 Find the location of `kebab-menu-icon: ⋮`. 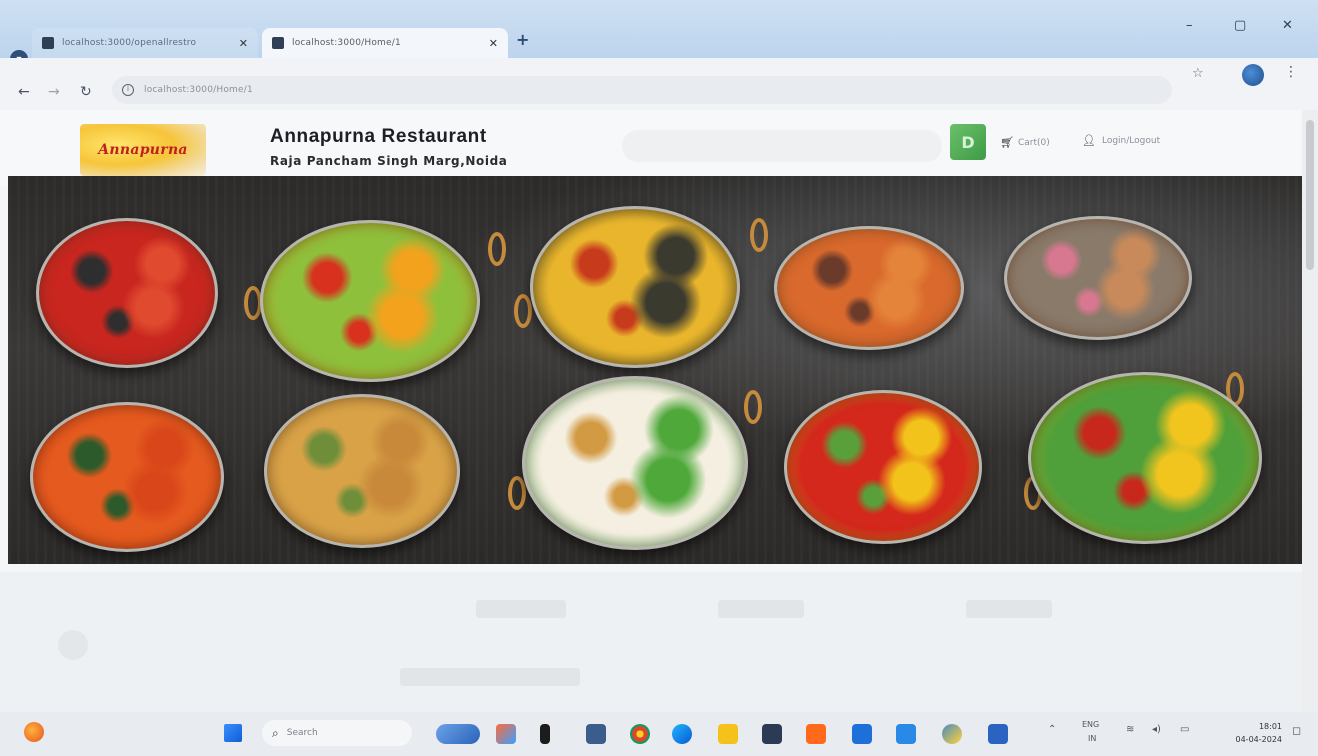

kebab-menu-icon: ⋮ is located at coordinates (1291, 72).